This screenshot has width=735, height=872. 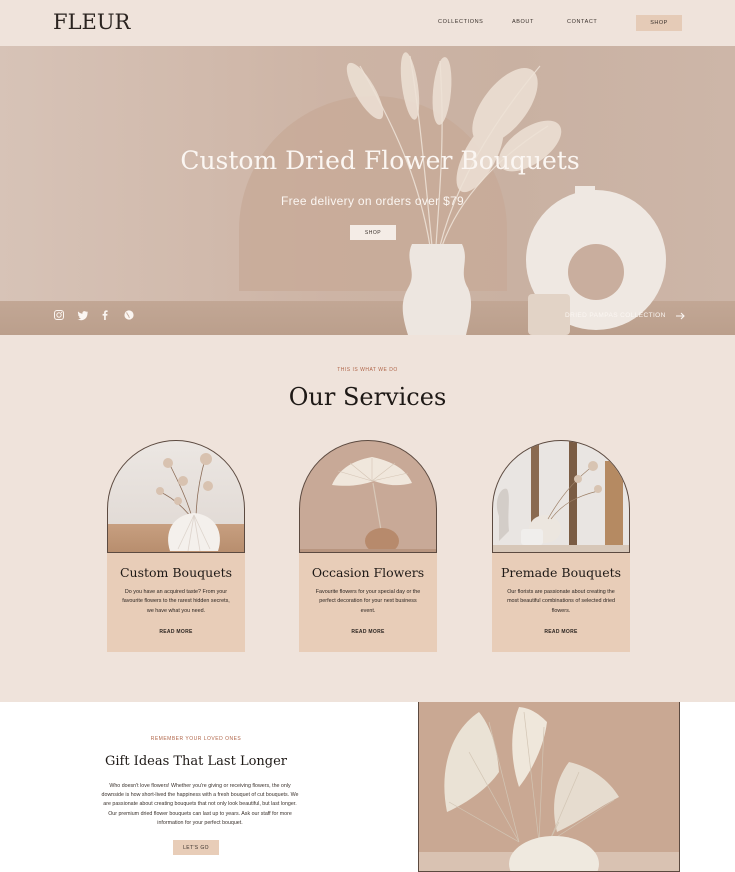 What do you see at coordinates (367, 370) in the screenshot?
I see `services-eyebrow: THIS IS WHAT WE DO` at bounding box center [367, 370].